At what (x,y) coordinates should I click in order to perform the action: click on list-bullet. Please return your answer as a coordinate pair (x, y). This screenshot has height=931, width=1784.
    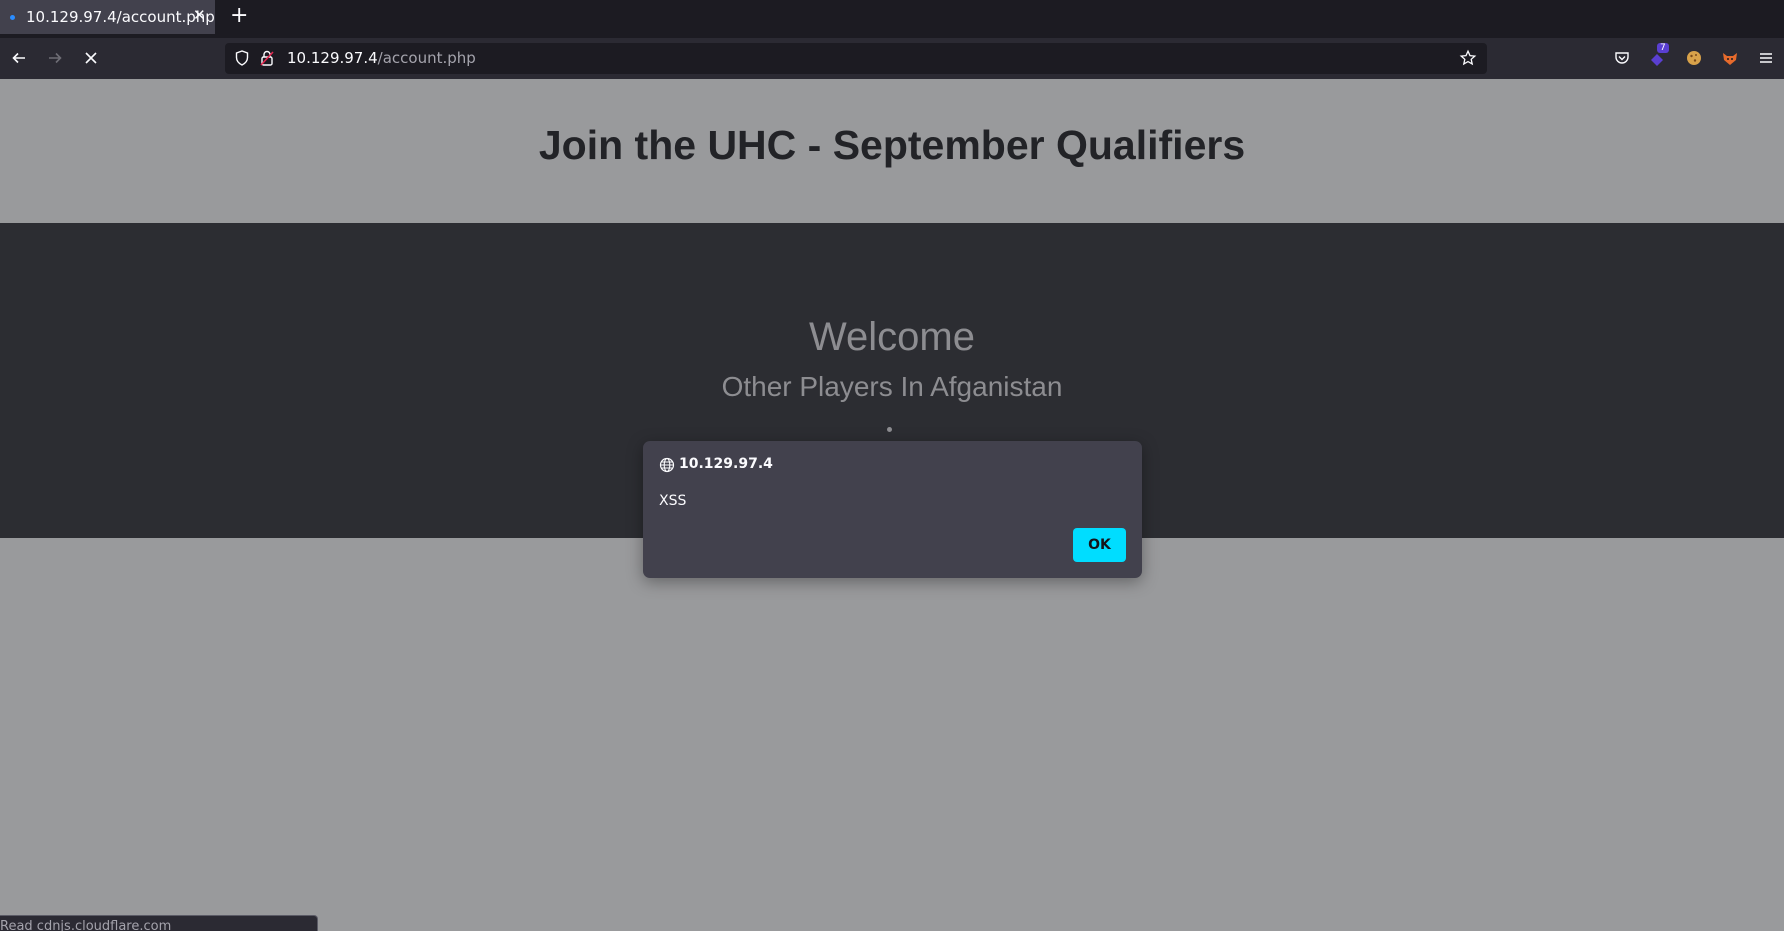
    Looking at the image, I should click on (889, 429).